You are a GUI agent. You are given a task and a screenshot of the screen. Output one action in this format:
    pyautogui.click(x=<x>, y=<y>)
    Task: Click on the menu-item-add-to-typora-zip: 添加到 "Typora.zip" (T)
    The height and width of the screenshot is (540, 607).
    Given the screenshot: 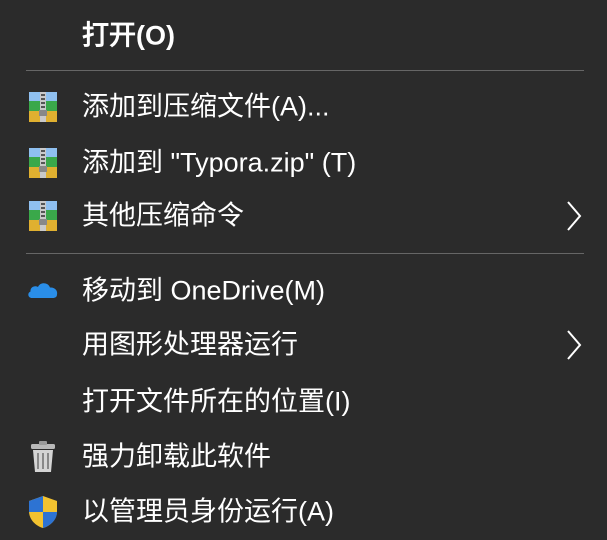 What is the action you would take?
    pyautogui.click(x=303, y=163)
    